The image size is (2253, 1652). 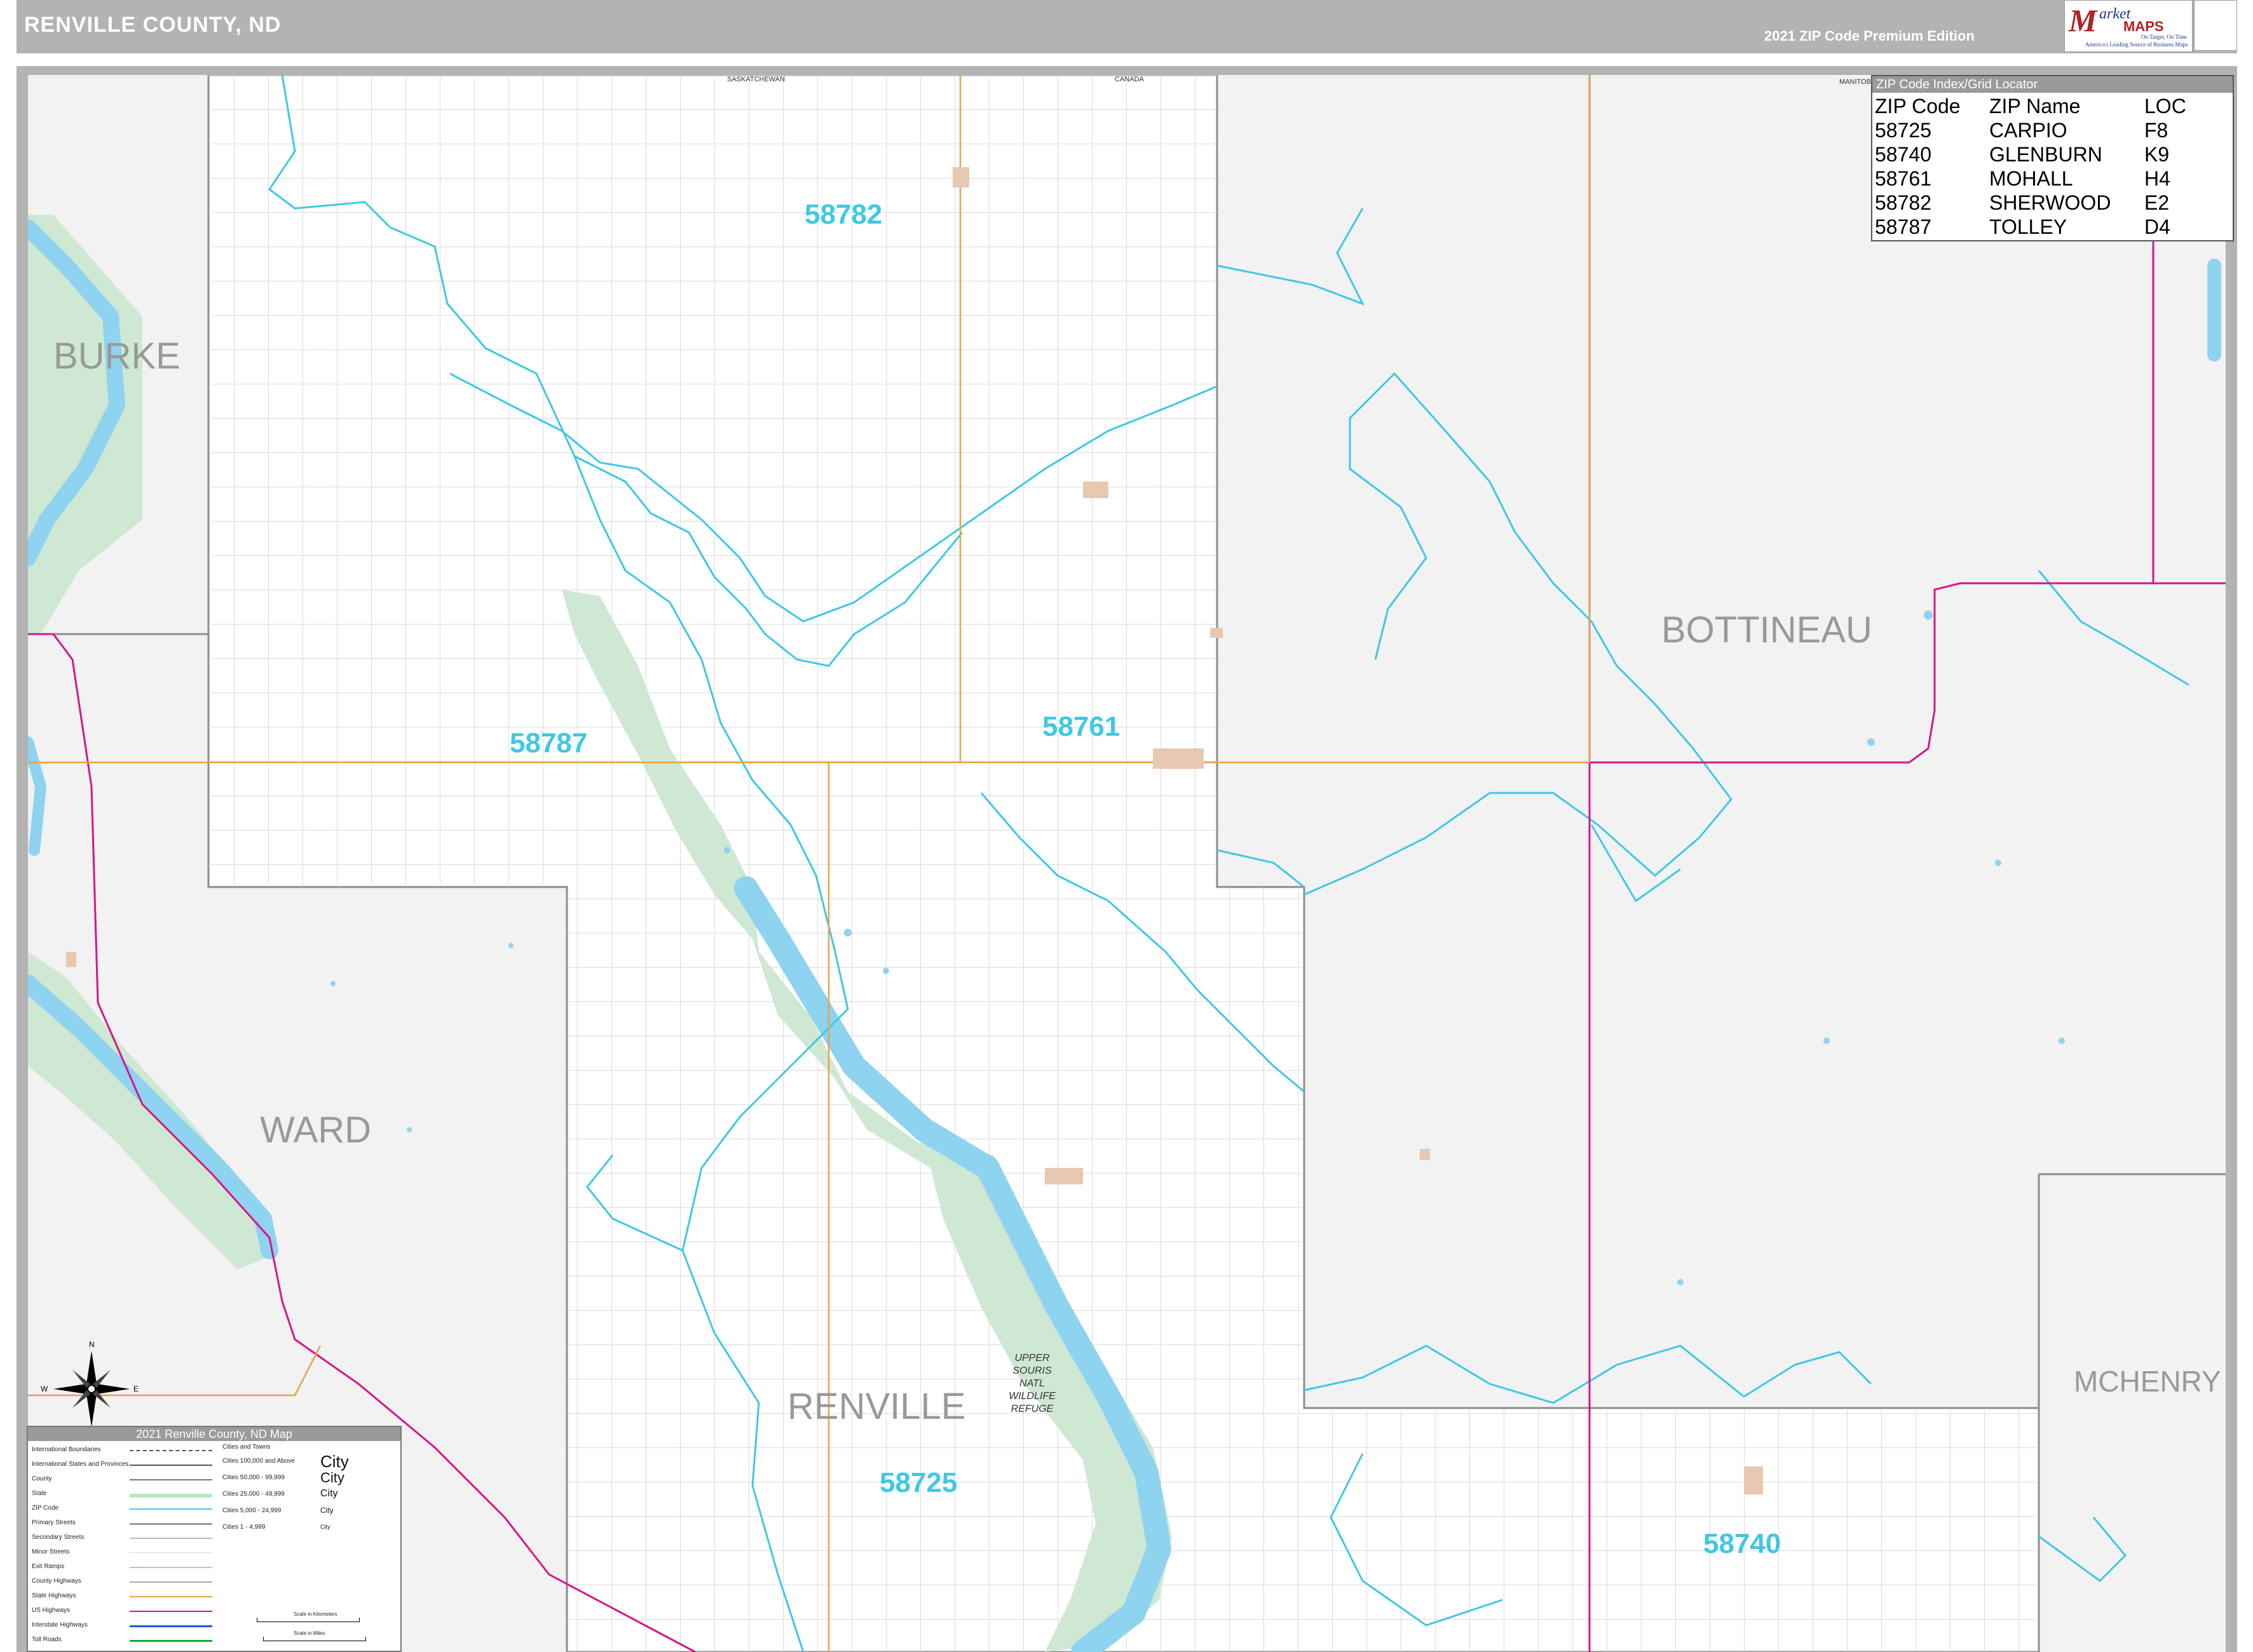 I want to click on name-cell: SHERWOOD, so click(x=2050, y=203).